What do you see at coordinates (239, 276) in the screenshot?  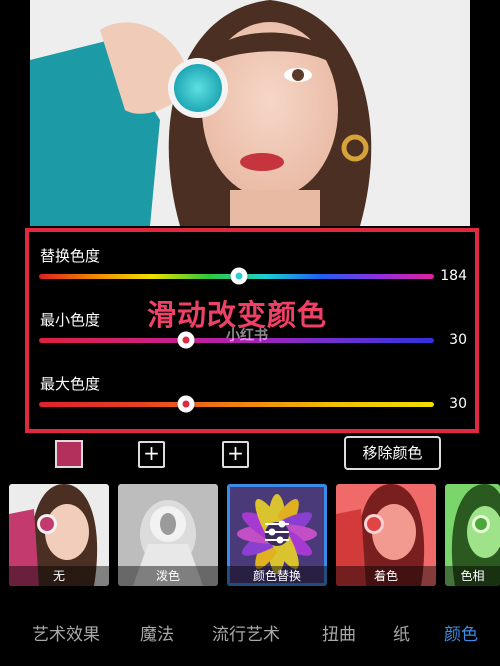 I see `replace-hue-thumb` at bounding box center [239, 276].